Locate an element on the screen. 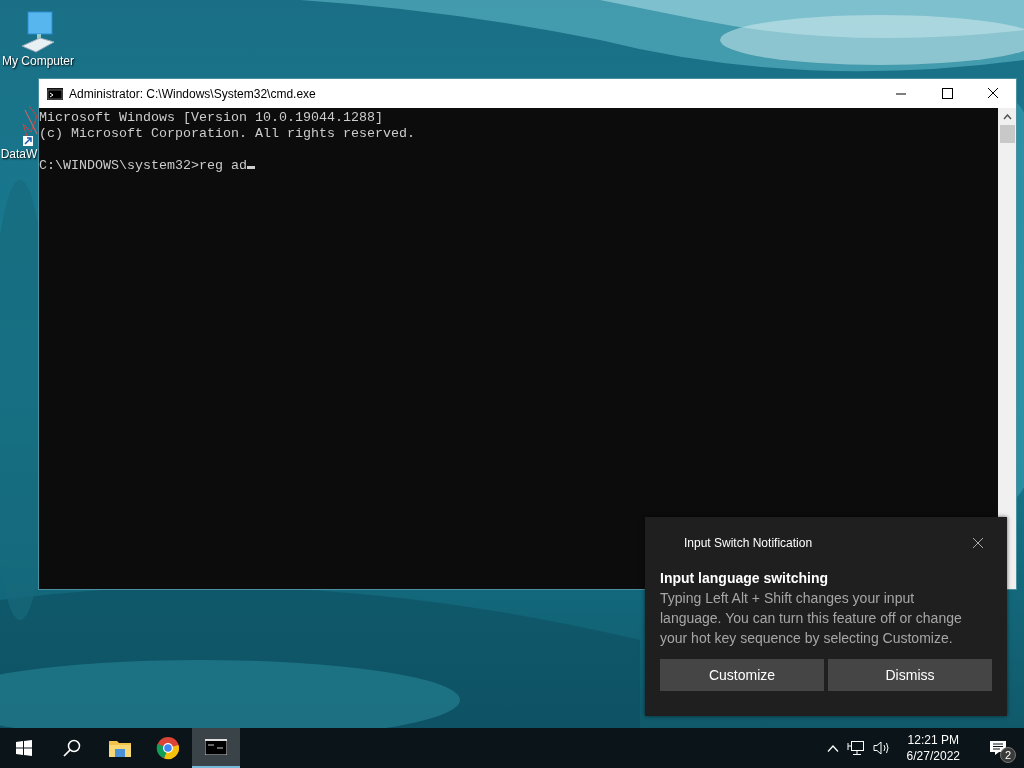 Image resolution: width=1024 pixels, height=768 pixels. scrollbar-thumb is located at coordinates (1007, 134).